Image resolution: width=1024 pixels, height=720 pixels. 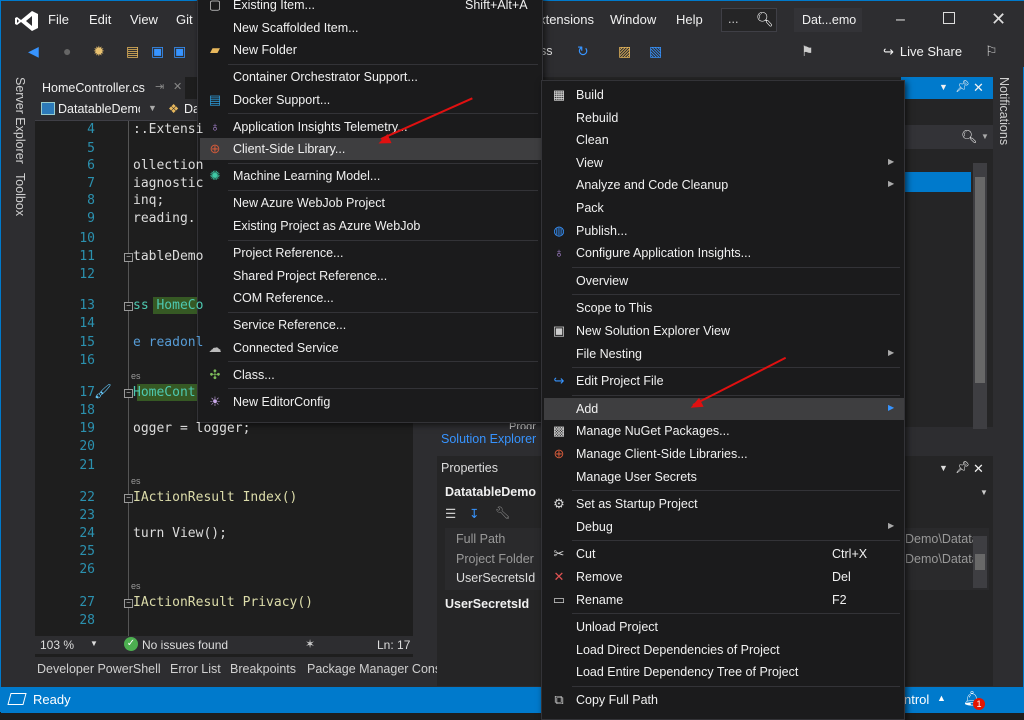 I want to click on property-pages-icon: 🔧︎, so click(x=503, y=513).